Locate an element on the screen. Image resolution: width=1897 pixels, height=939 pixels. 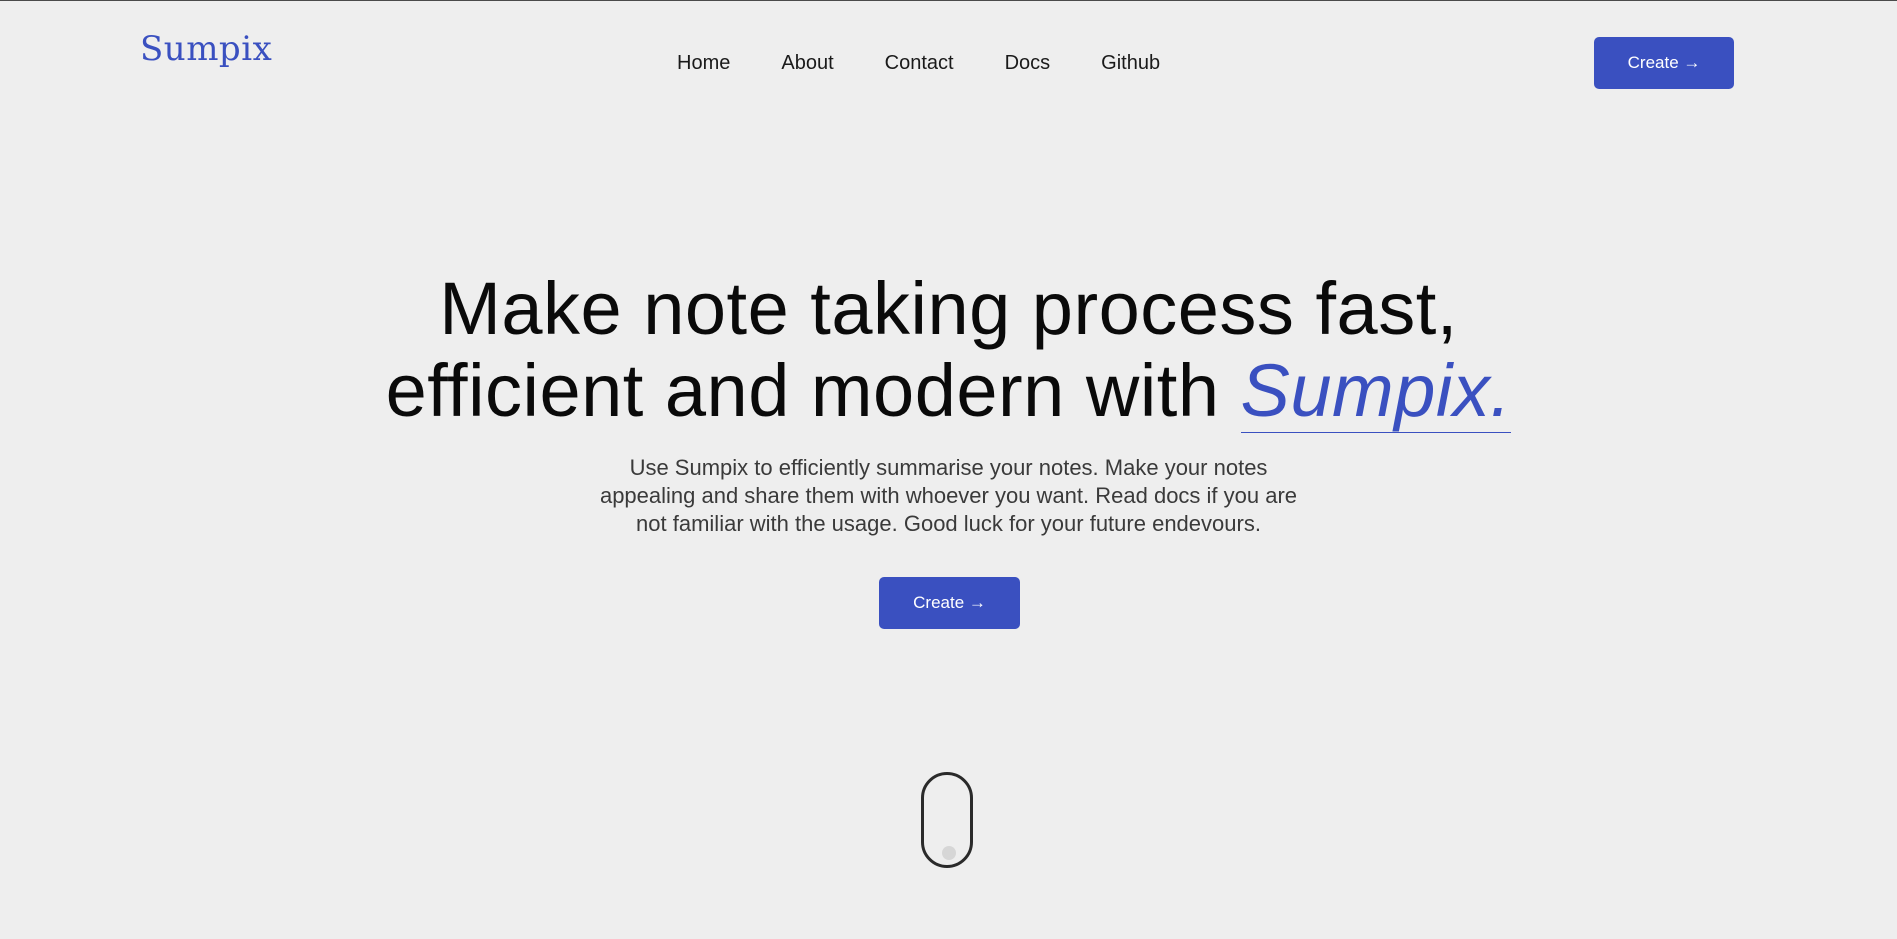
logo: Sumpix is located at coordinates (206, 49).